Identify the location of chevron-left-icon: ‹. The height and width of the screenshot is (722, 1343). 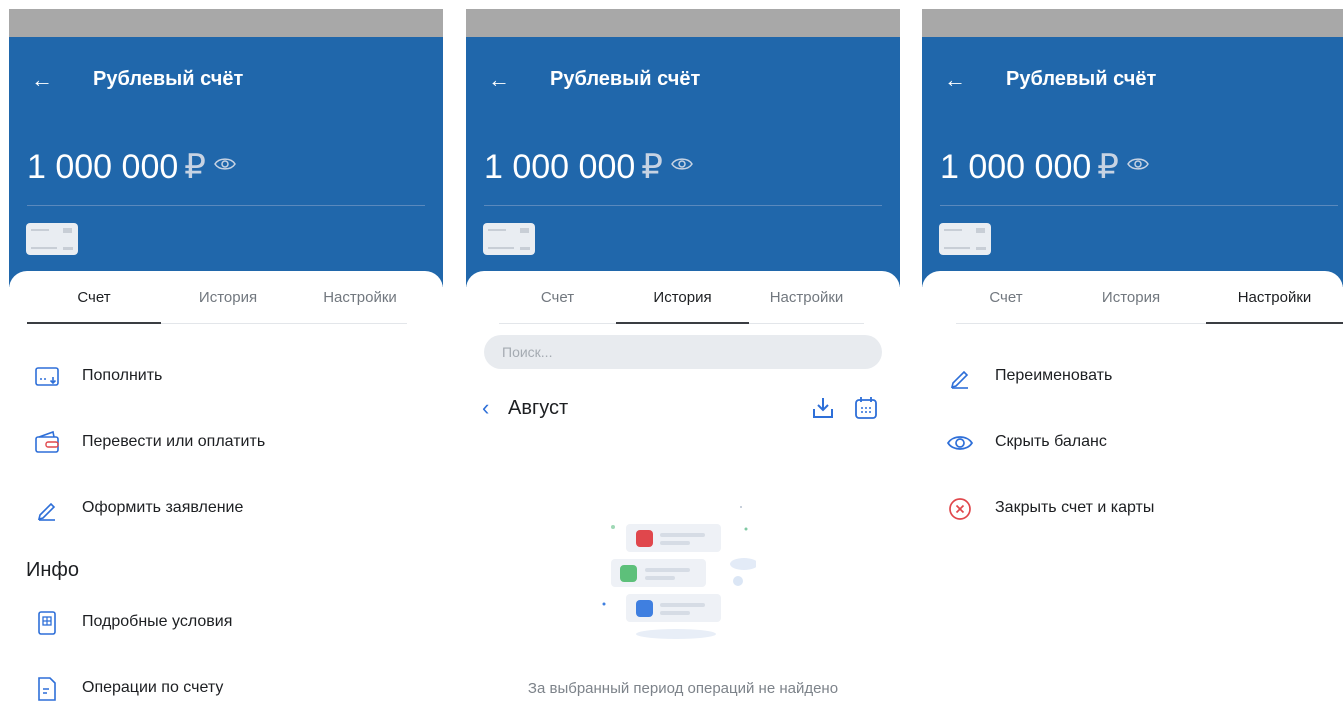
(485, 408).